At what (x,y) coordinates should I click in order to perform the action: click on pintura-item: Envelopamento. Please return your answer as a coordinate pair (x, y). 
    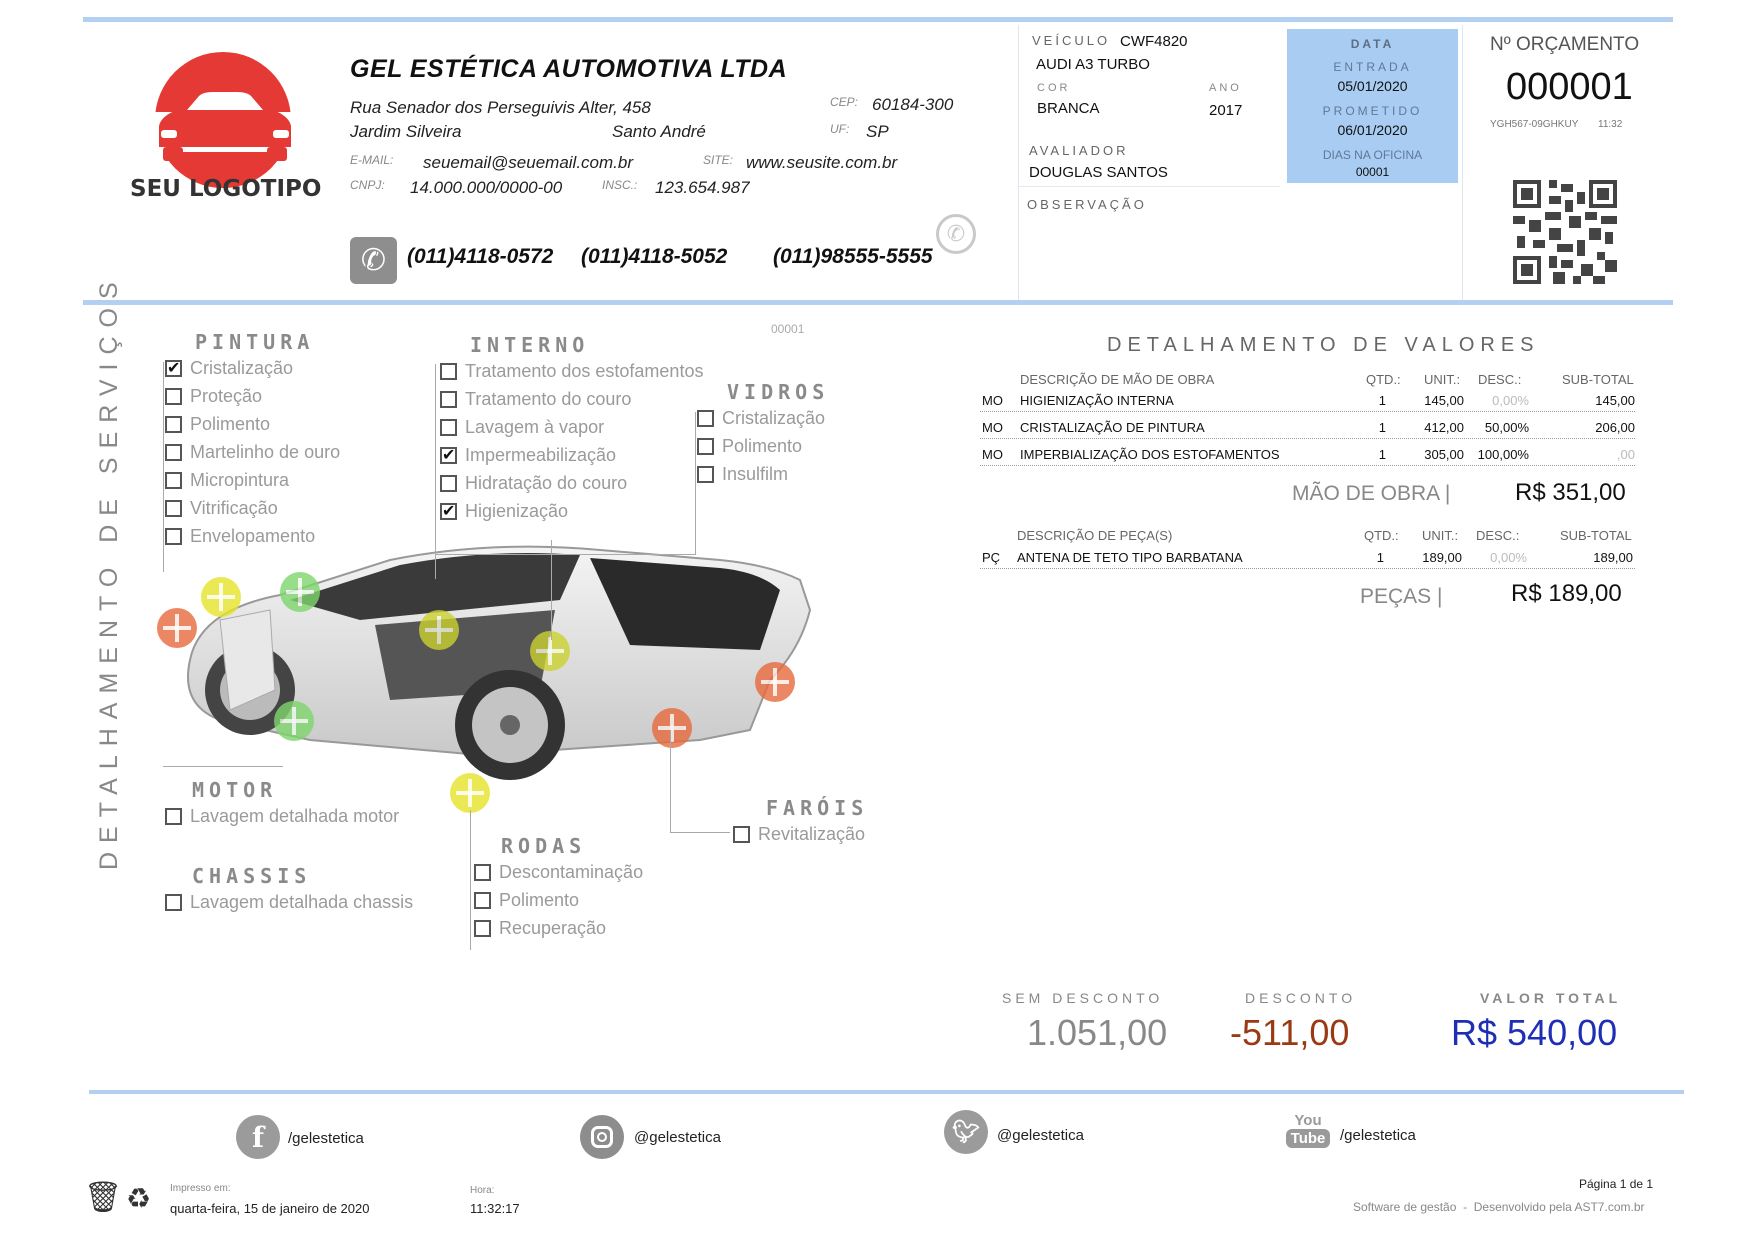
    Looking at the image, I should click on (252, 536).